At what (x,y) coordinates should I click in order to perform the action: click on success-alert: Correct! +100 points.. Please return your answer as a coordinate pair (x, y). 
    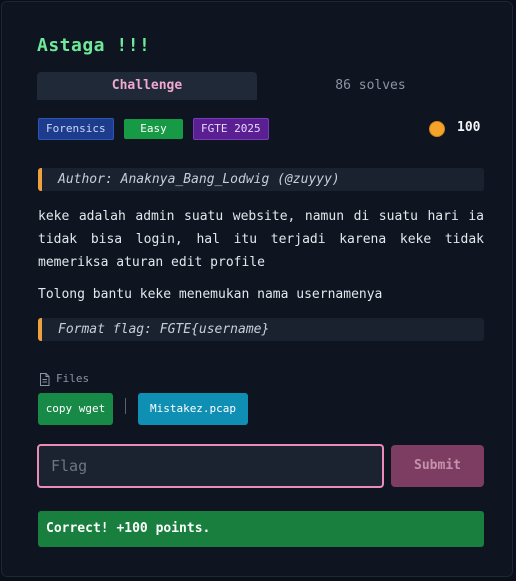
    Looking at the image, I should click on (261, 529).